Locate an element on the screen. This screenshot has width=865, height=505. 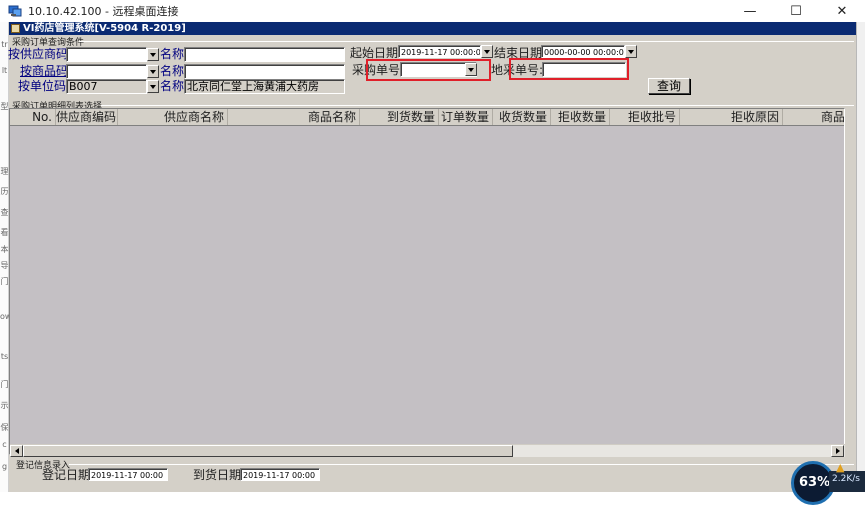
col-header-no: No. is located at coordinates (33, 117).